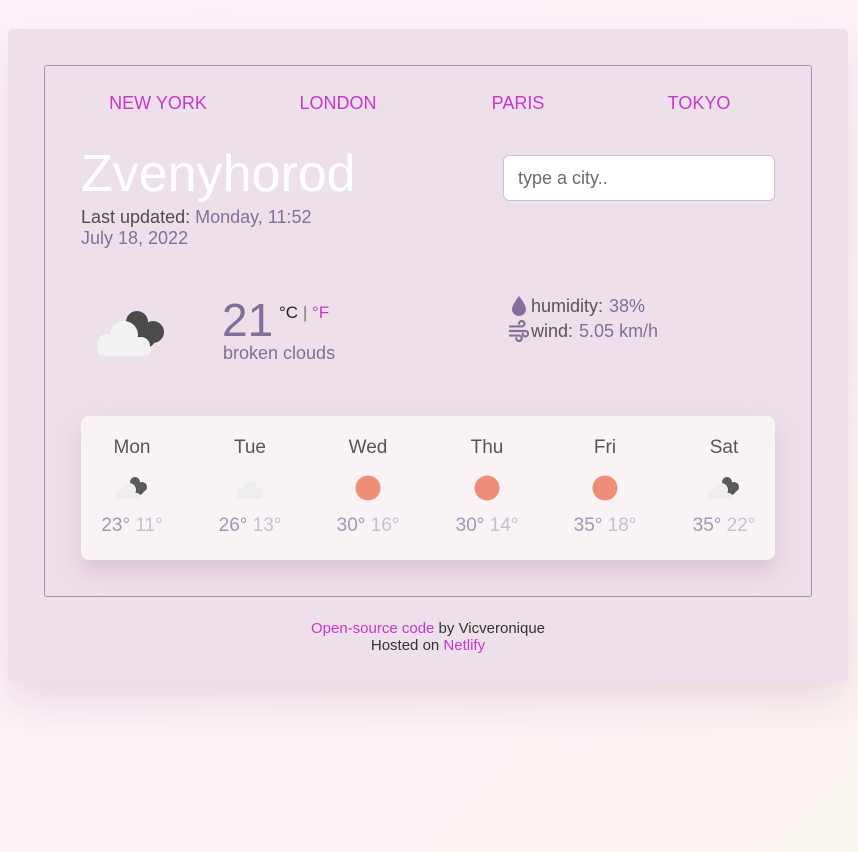  Describe the element at coordinates (518, 103) in the screenshot. I see `city-link-paris: PARIS` at that location.